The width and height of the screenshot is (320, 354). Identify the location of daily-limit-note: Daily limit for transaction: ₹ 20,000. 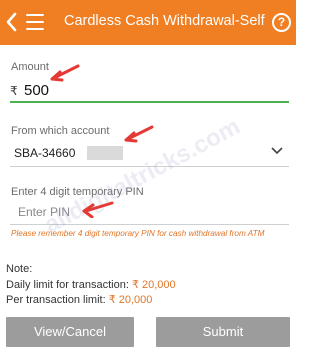
(91, 284).